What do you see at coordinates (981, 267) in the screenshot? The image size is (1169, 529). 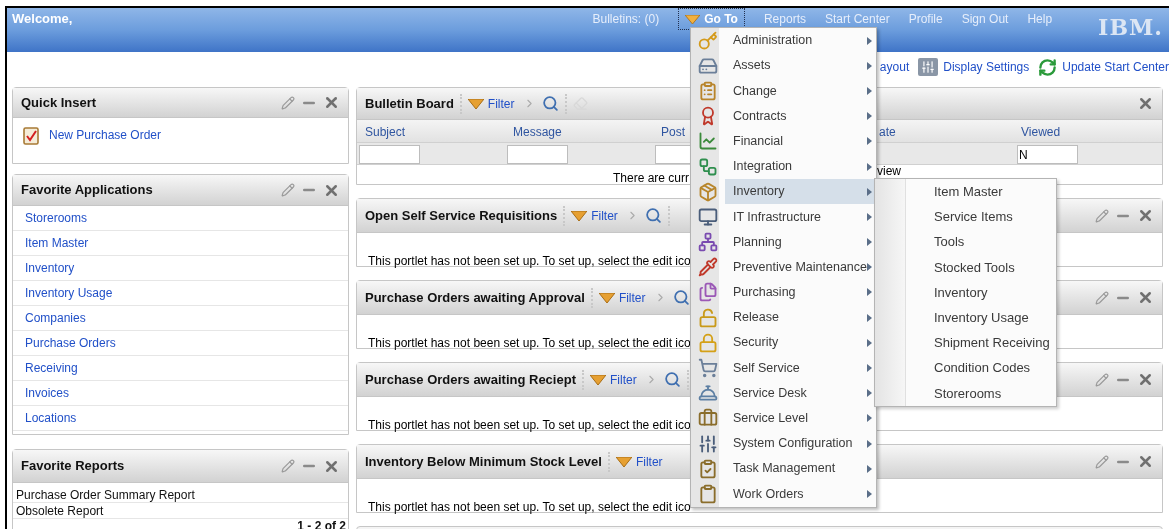 I see `submenu-item: Stocked Tools` at bounding box center [981, 267].